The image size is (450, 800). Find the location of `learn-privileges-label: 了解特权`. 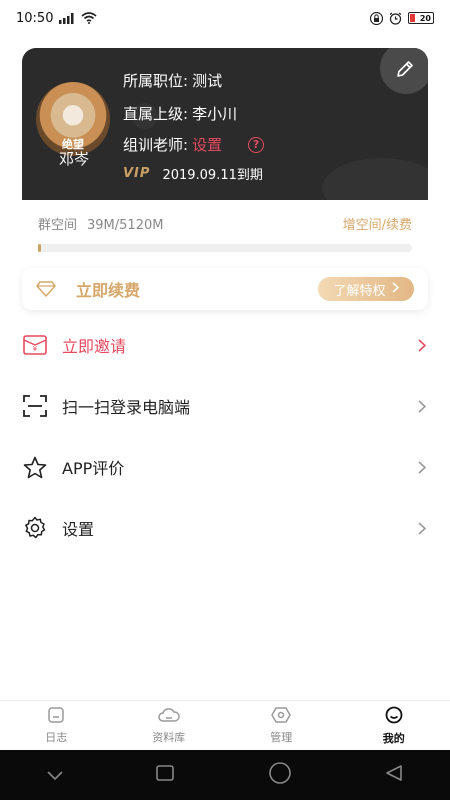

learn-privileges-label: 了解特权 is located at coordinates (359, 291).